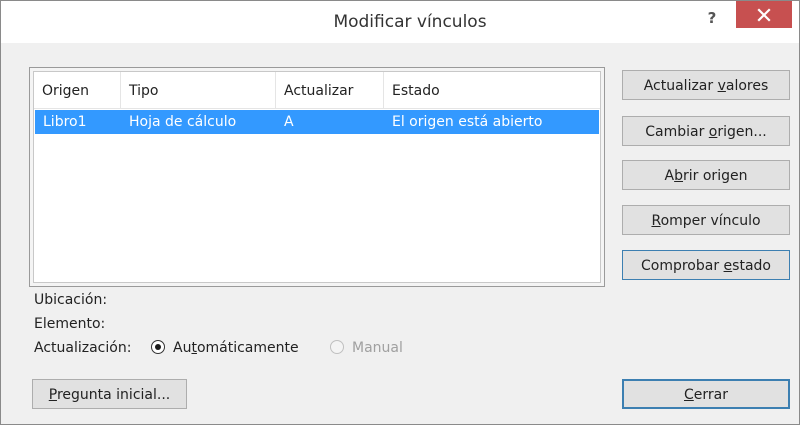 The width and height of the screenshot is (800, 425). I want to click on check-status-button: Comprobar estado, so click(706, 265).